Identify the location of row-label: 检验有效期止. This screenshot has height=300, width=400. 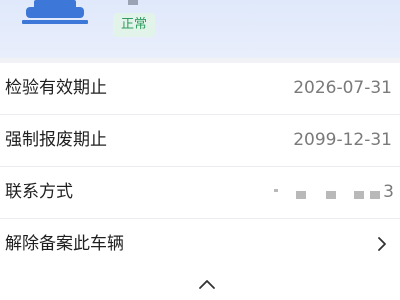
(56, 88).